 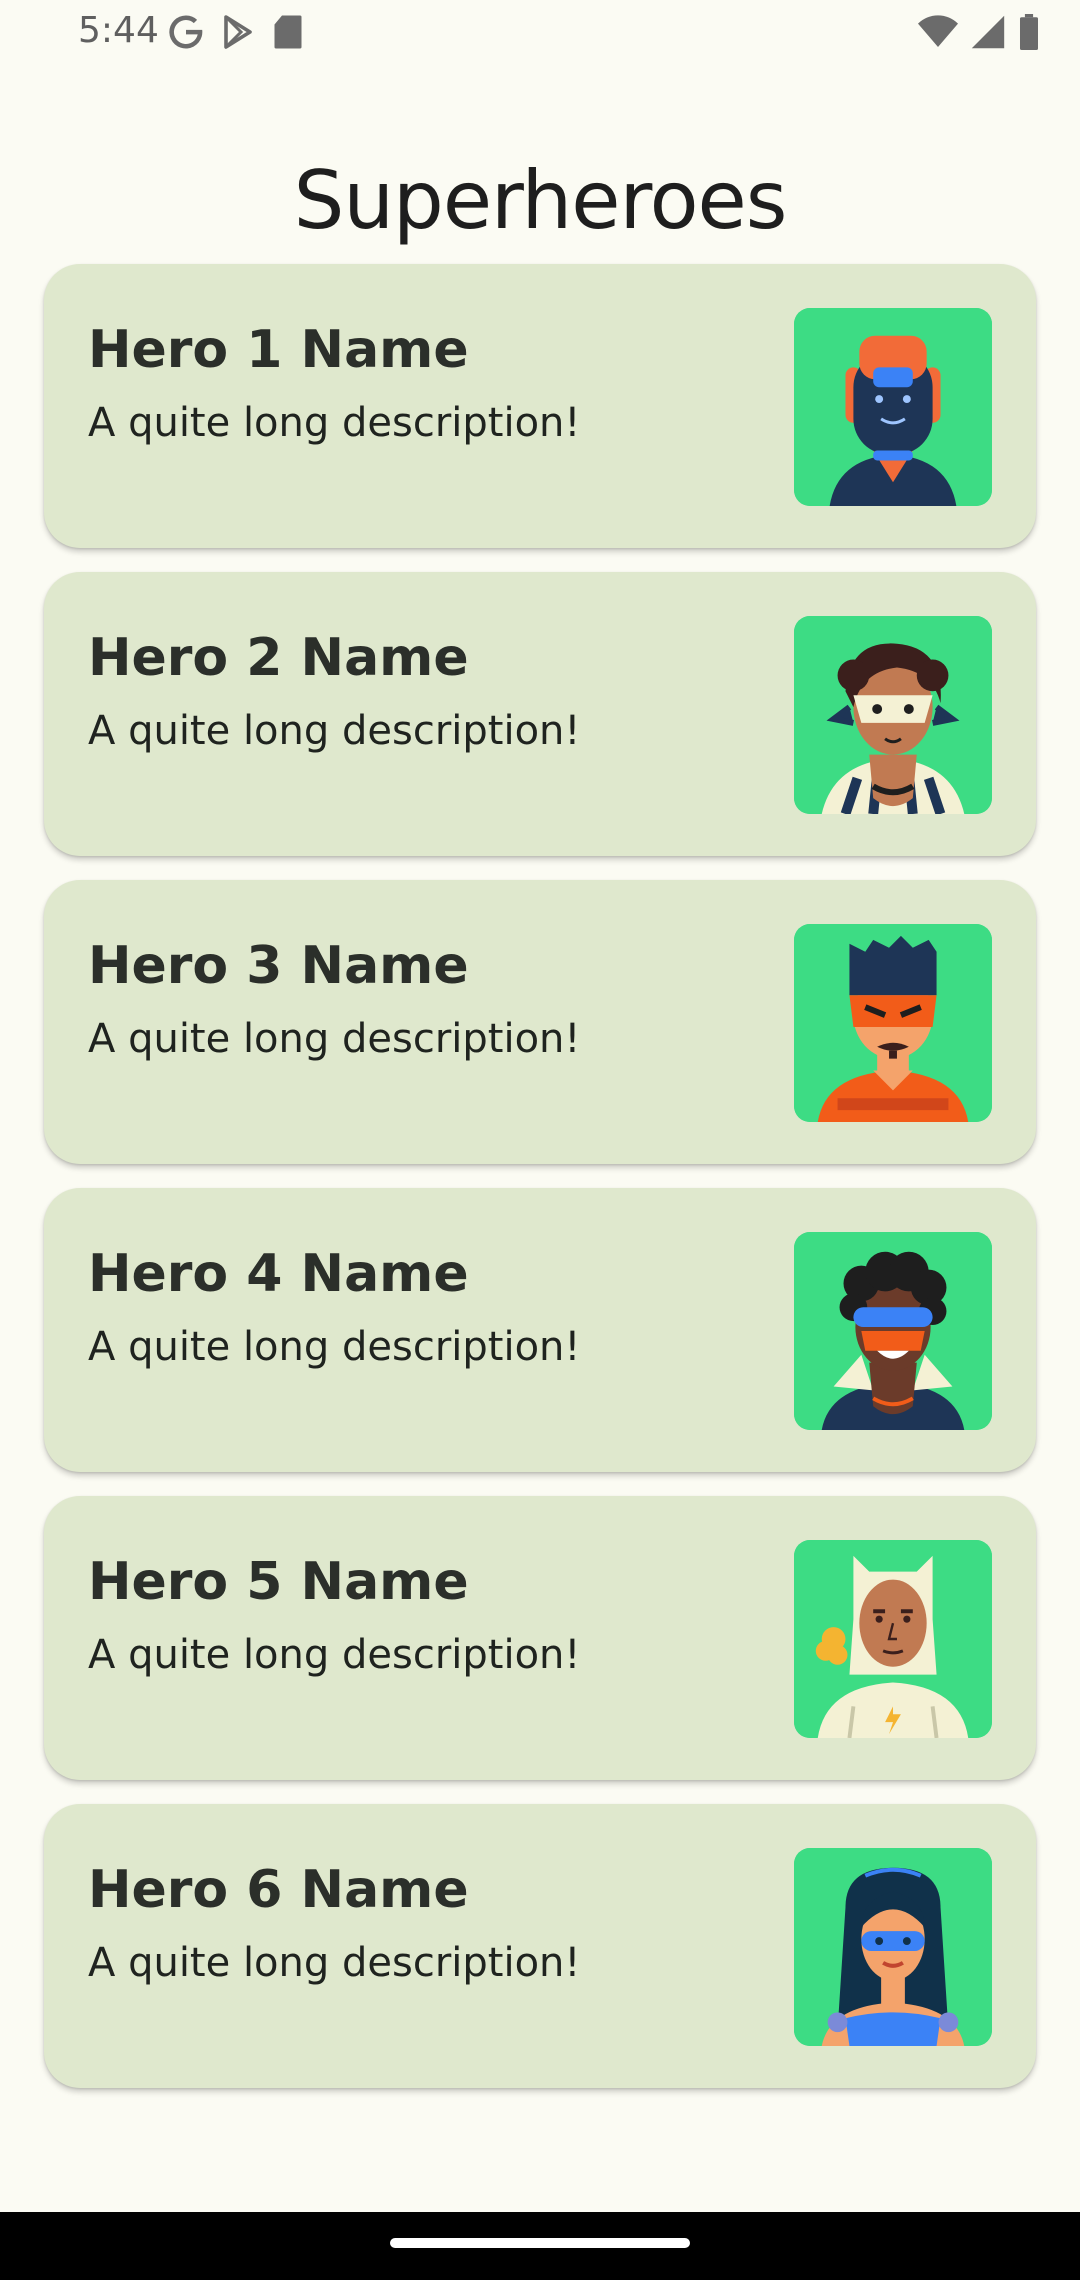 I want to click on hero-6-avatar, so click(x=893, y=1947).